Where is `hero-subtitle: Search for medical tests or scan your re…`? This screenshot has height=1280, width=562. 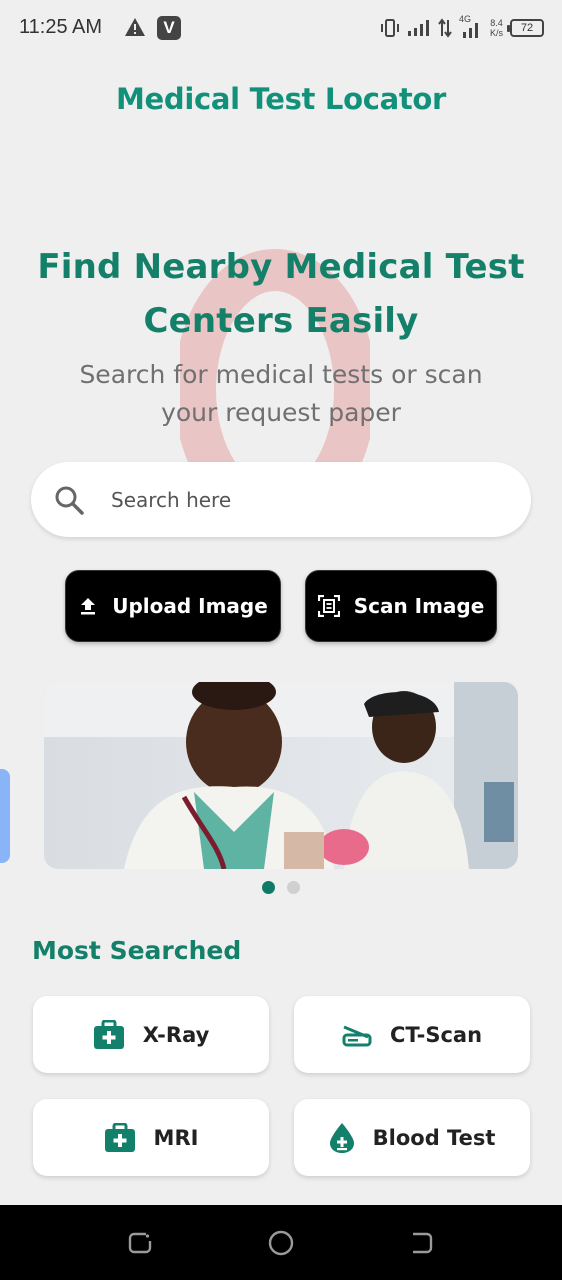 hero-subtitle: Search for medical tests or scan your re… is located at coordinates (281, 394).